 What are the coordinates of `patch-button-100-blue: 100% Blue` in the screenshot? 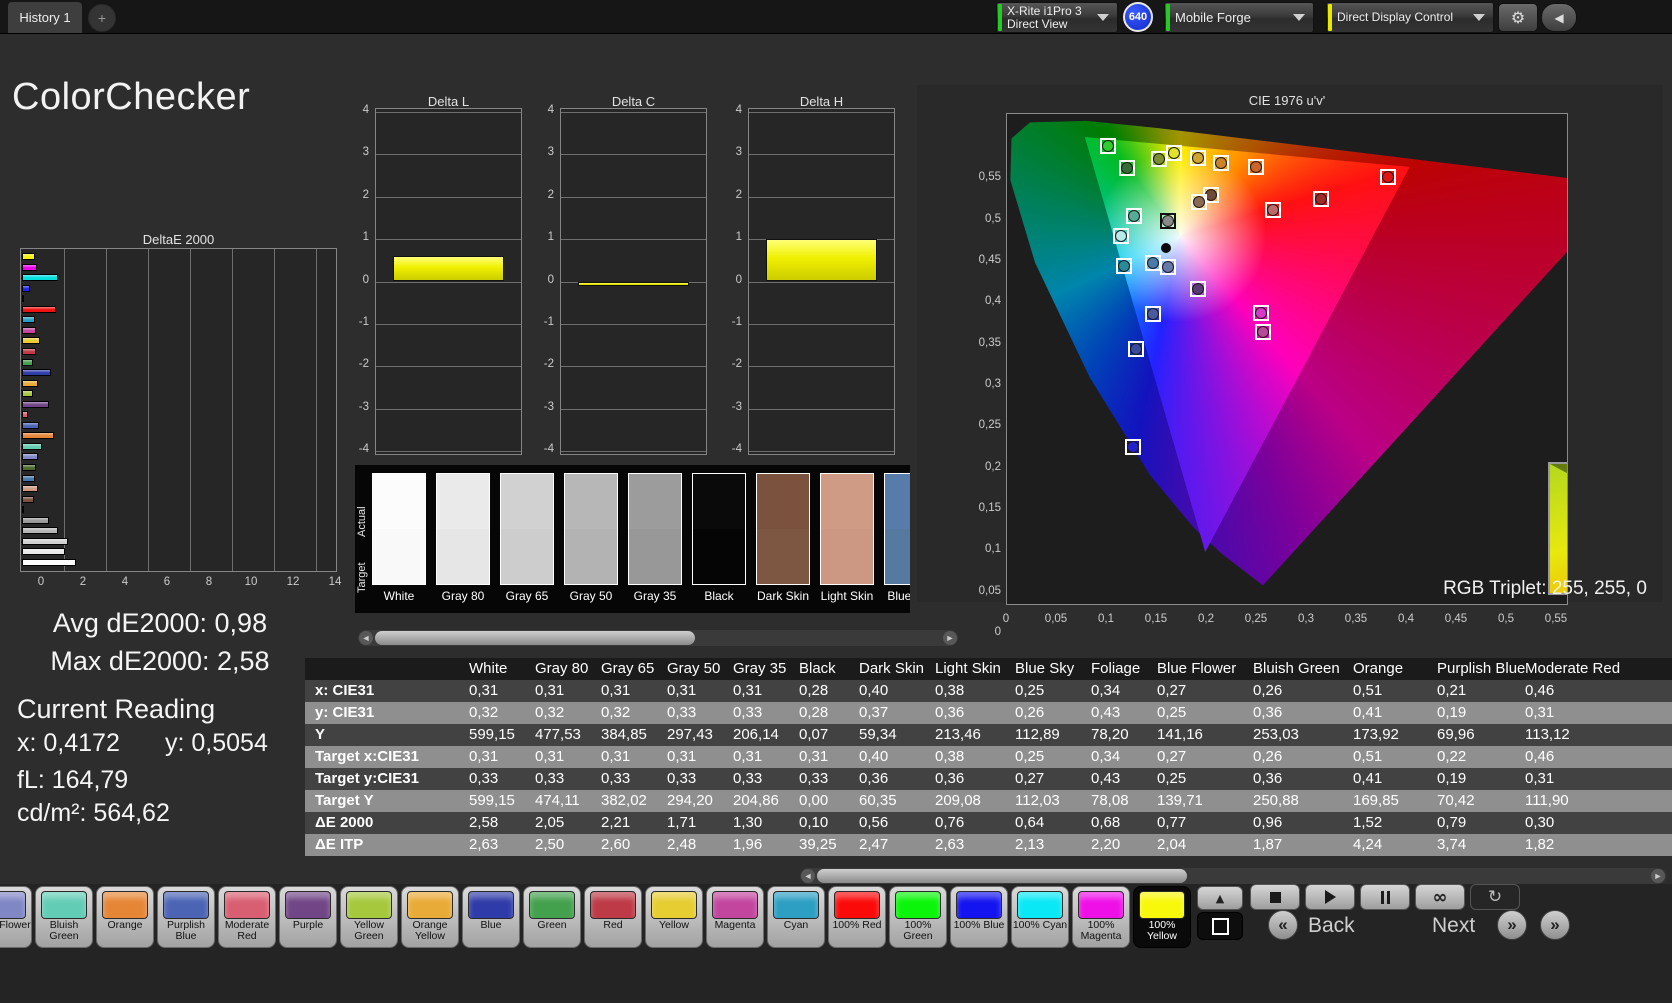 It's located at (979, 917).